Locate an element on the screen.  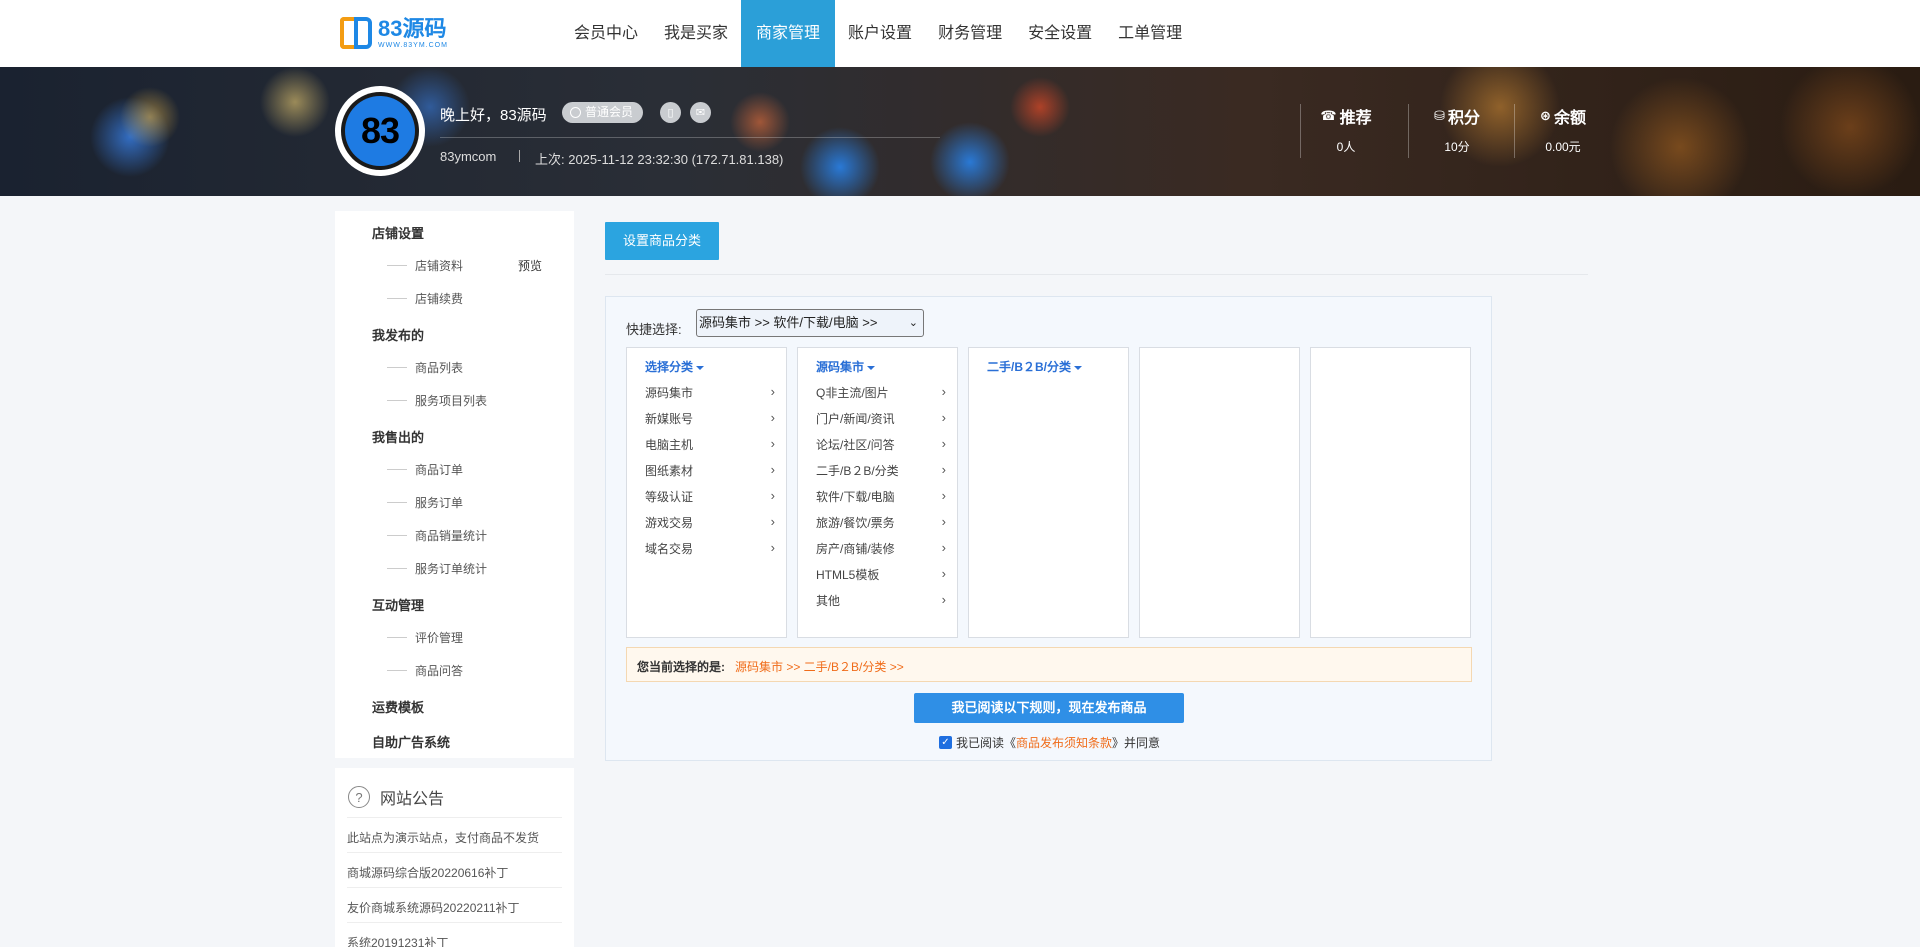
profile-banner is located at coordinates (960, 131).